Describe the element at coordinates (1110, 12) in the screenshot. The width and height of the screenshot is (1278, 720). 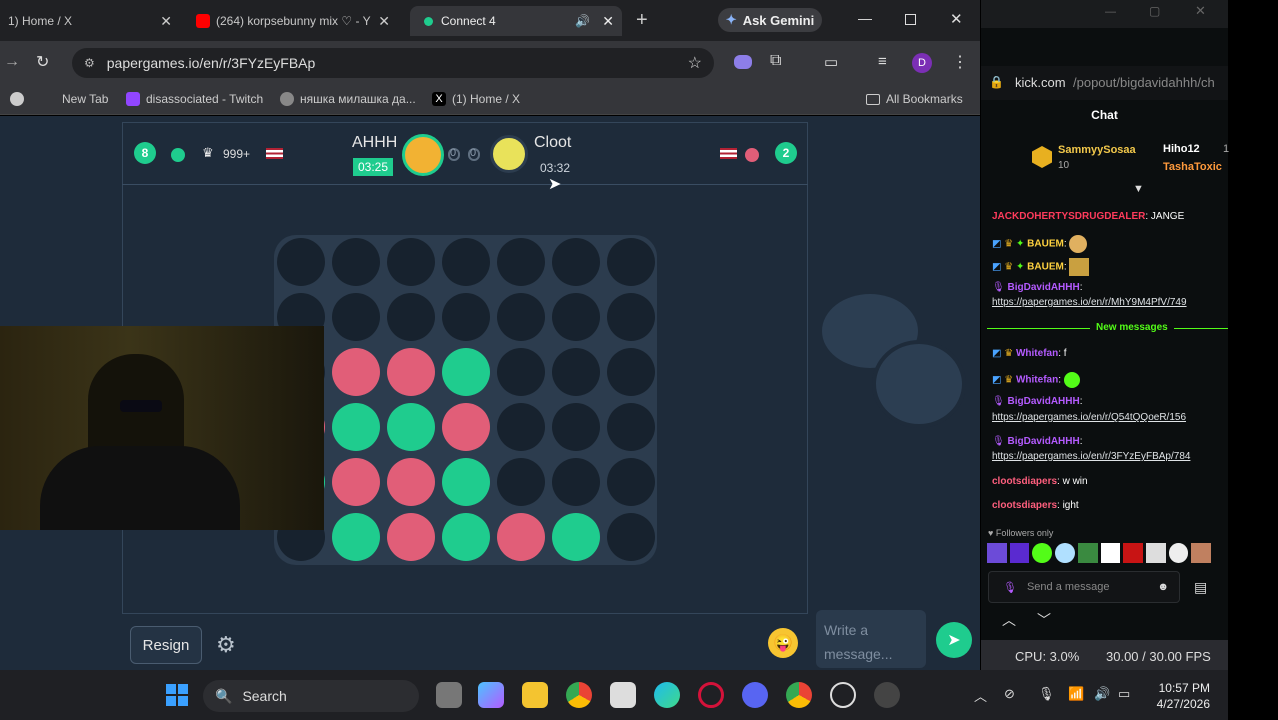
I see `kick-minimize-icon: —` at that location.